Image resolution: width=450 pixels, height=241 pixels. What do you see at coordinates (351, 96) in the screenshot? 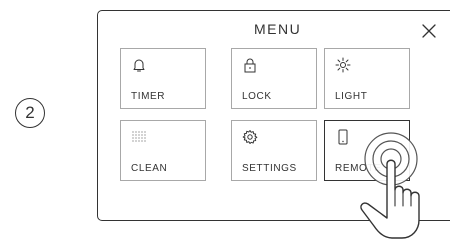
I see `light-label: LIGHT` at bounding box center [351, 96].